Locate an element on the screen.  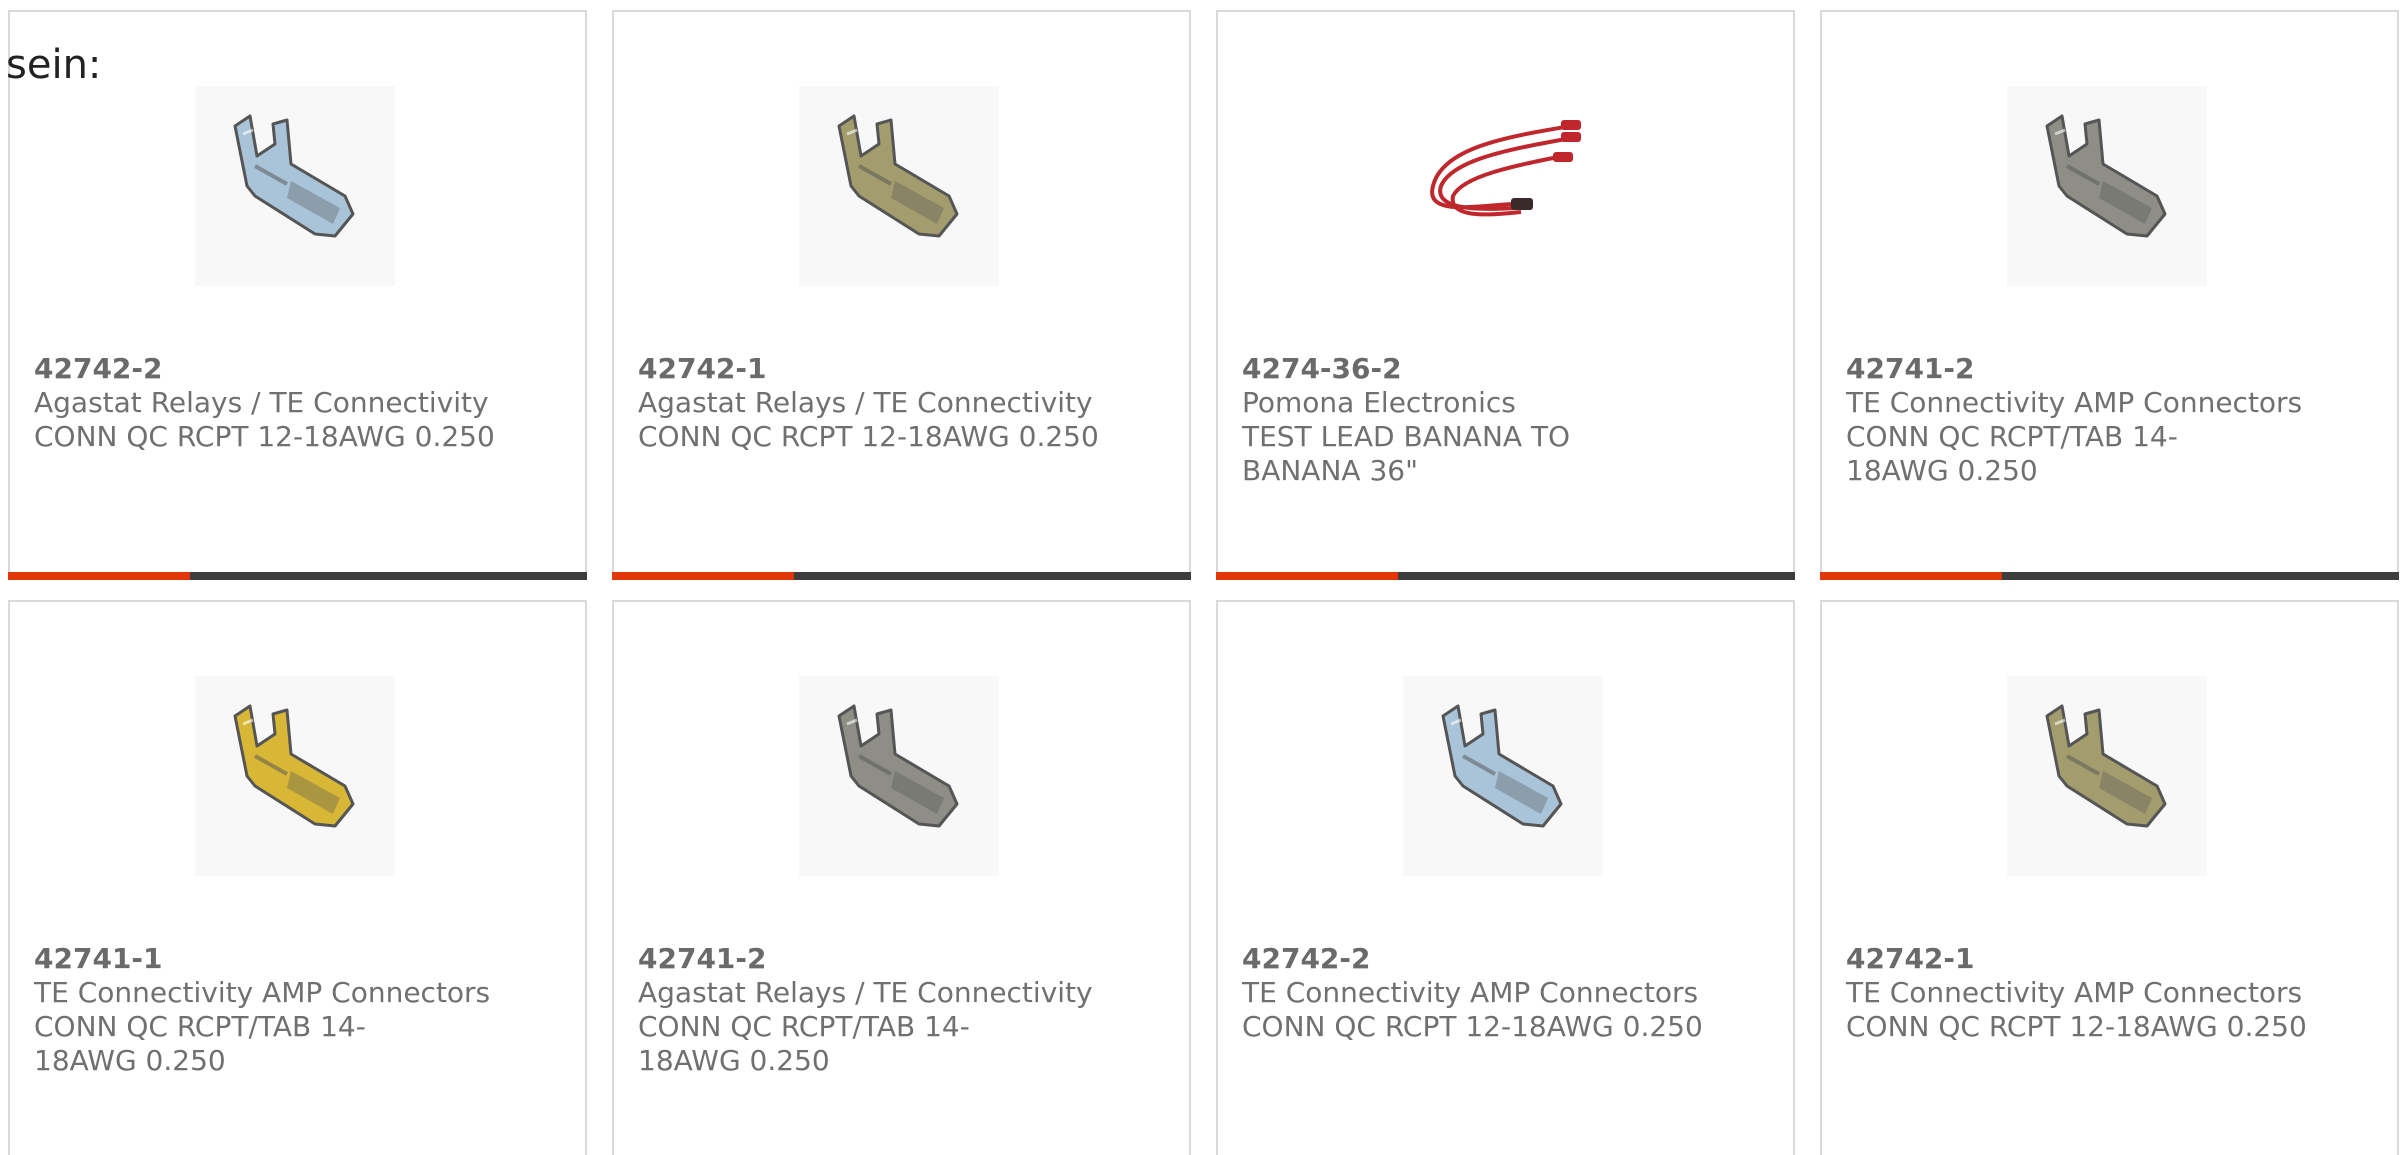
part-number: 4274-36-2 is located at coordinates (1482, 369).